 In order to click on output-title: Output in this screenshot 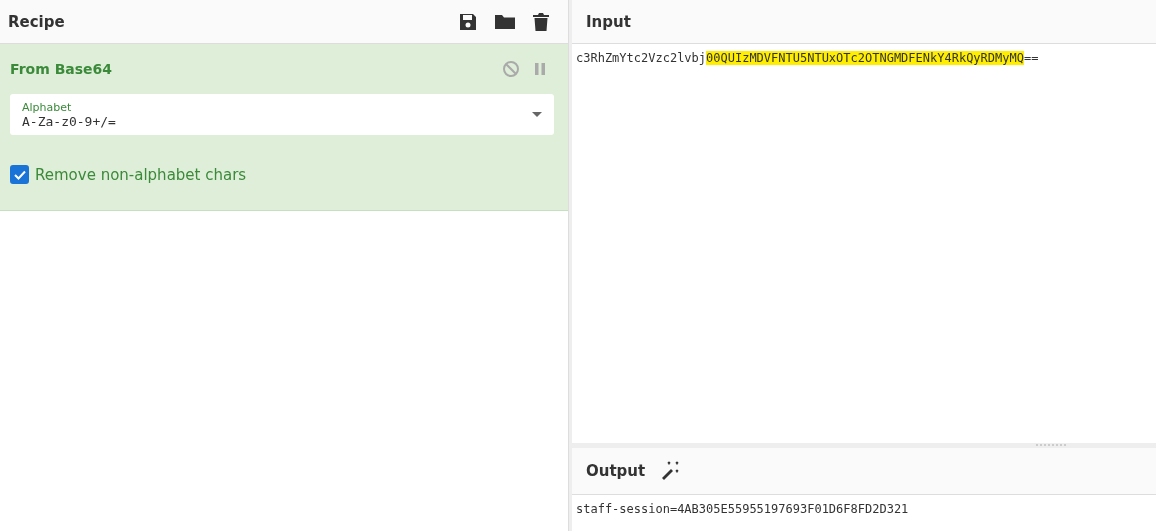, I will do `click(616, 471)`.